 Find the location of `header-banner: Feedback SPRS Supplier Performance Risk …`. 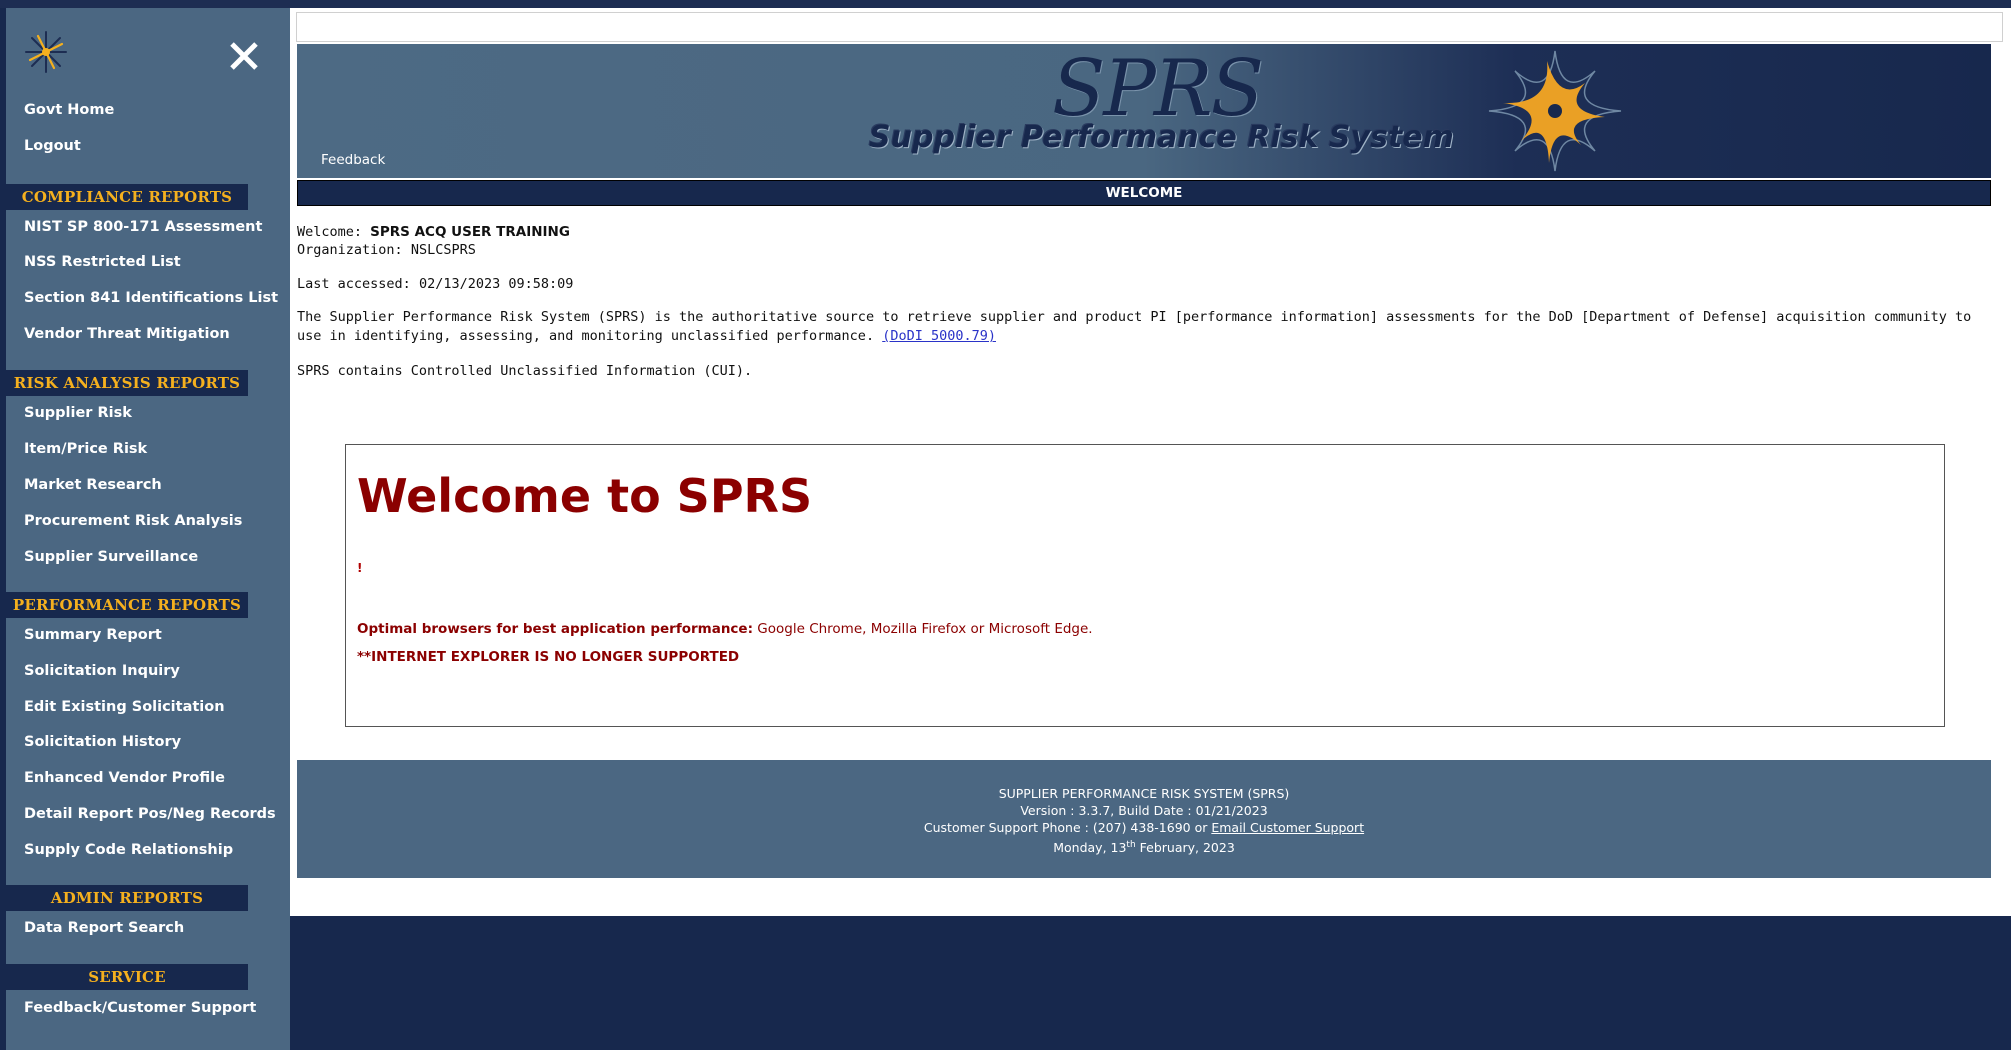

header-banner: Feedback SPRS Supplier Performance Risk … is located at coordinates (1144, 111).